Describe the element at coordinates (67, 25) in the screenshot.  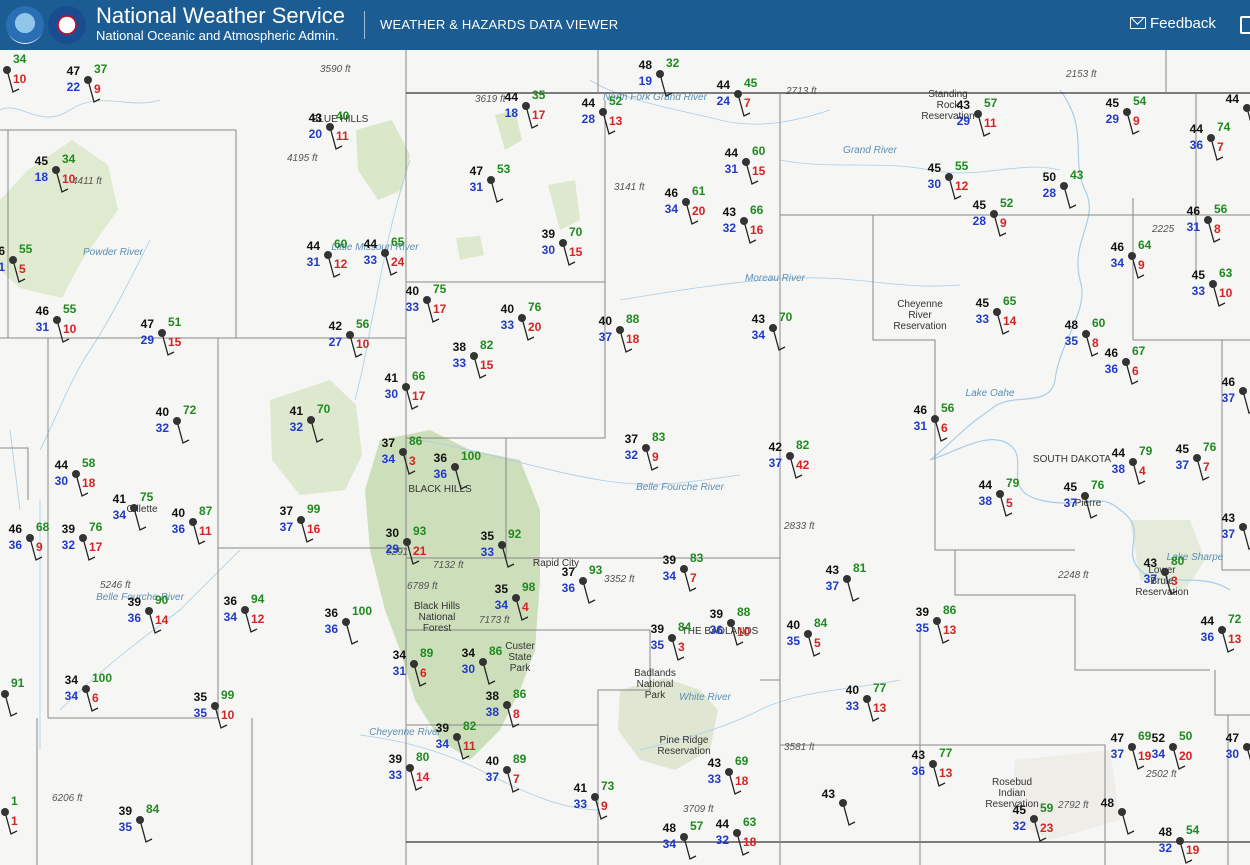
I see `nws-logo` at that location.